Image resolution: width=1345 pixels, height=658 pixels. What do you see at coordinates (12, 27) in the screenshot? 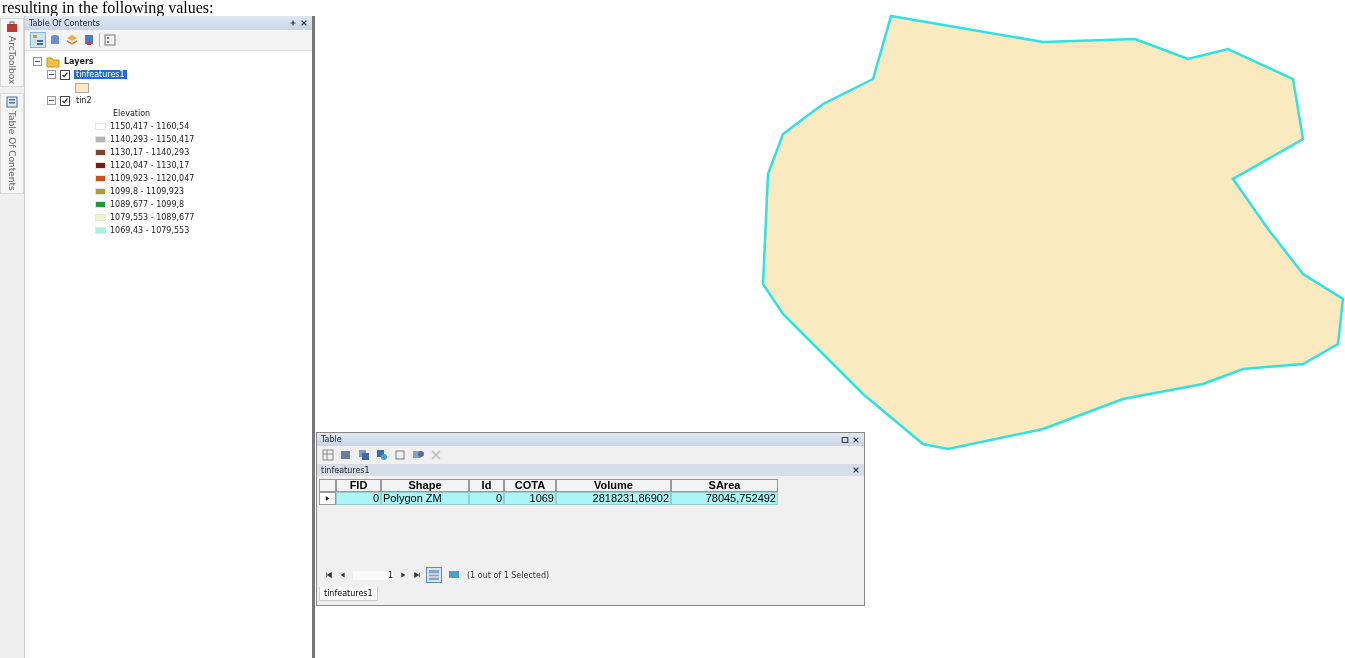
I see `toolbox-icon` at bounding box center [12, 27].